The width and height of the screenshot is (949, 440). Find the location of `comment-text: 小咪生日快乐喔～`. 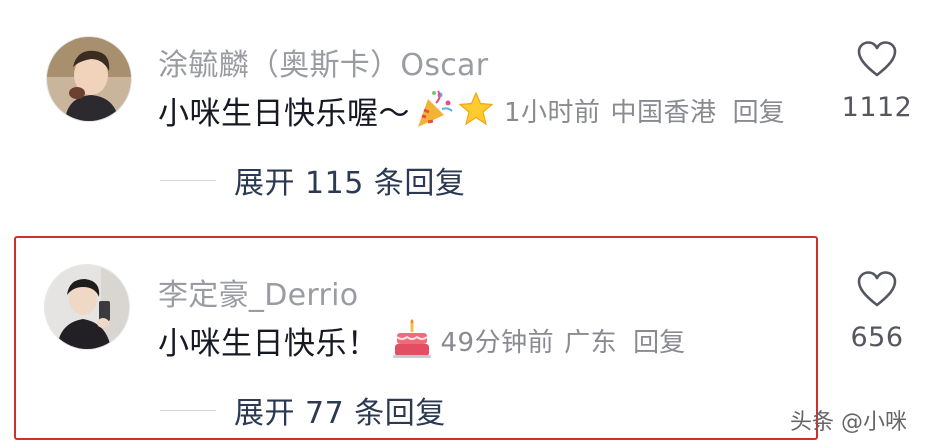

comment-text: 小咪生日快乐喔～ is located at coordinates (284, 114).